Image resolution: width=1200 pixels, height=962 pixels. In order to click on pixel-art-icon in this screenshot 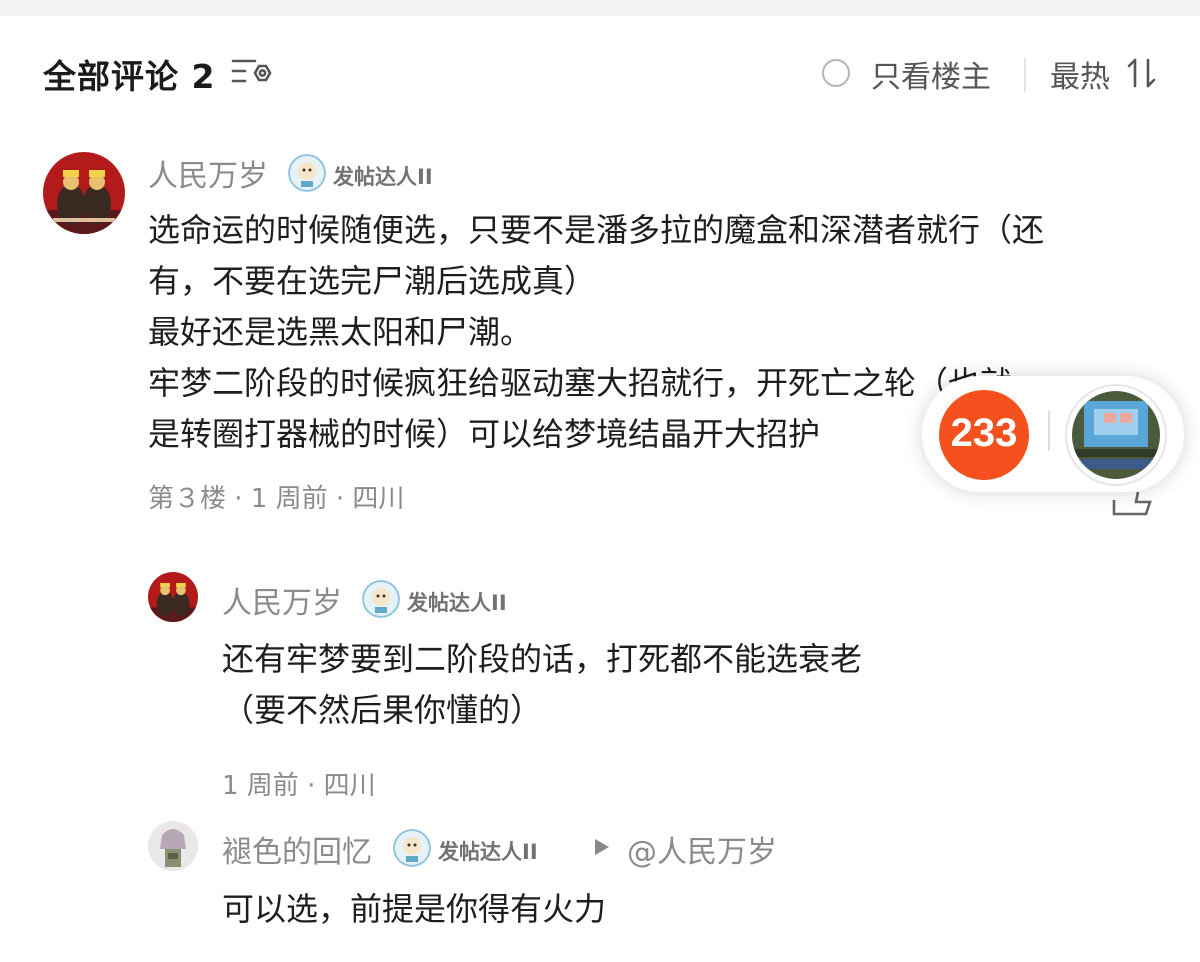, I will do `click(1116, 435)`.